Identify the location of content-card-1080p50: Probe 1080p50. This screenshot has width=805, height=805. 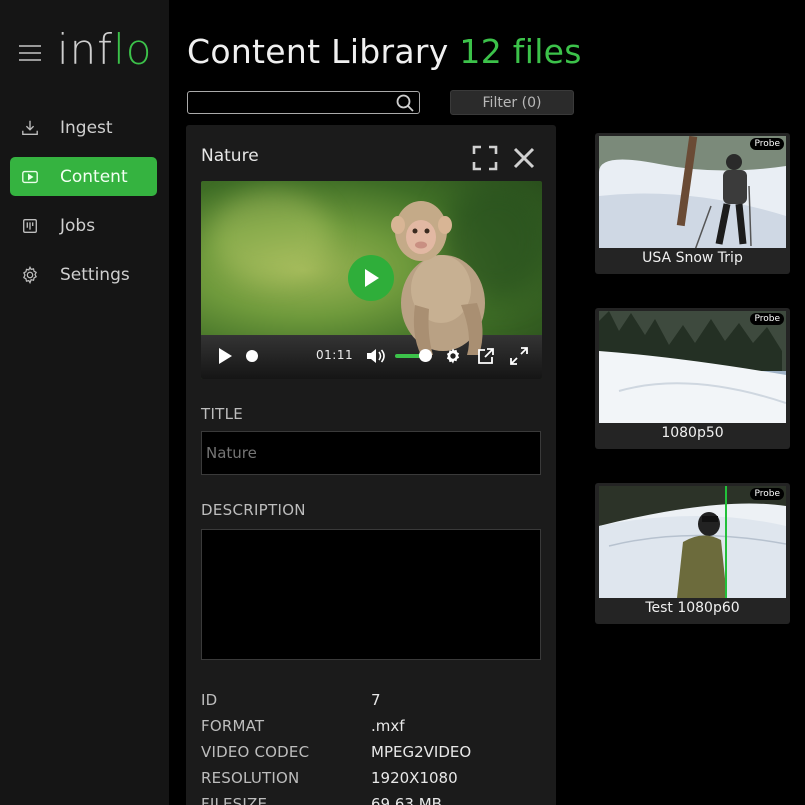
(692, 378).